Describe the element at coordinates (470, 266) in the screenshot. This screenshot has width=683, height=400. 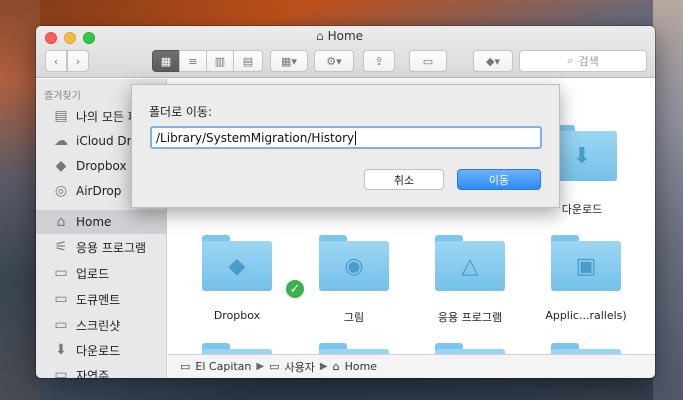
I see `applications-icon: △` at that location.